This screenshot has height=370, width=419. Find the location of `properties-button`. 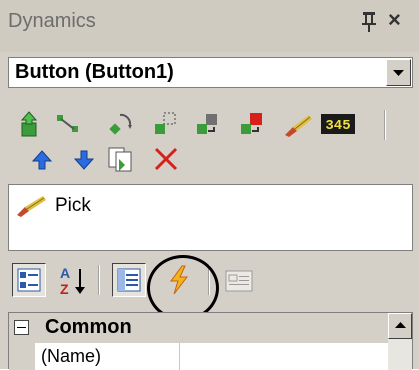

properties-button is located at coordinates (129, 280).